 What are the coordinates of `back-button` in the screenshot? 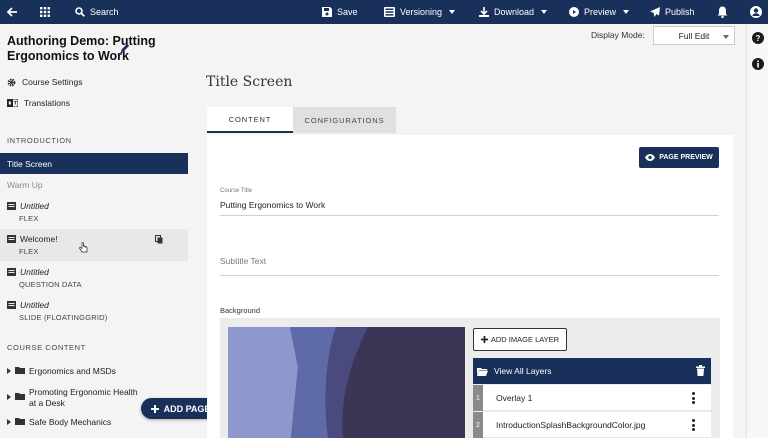 It's located at (12, 12).